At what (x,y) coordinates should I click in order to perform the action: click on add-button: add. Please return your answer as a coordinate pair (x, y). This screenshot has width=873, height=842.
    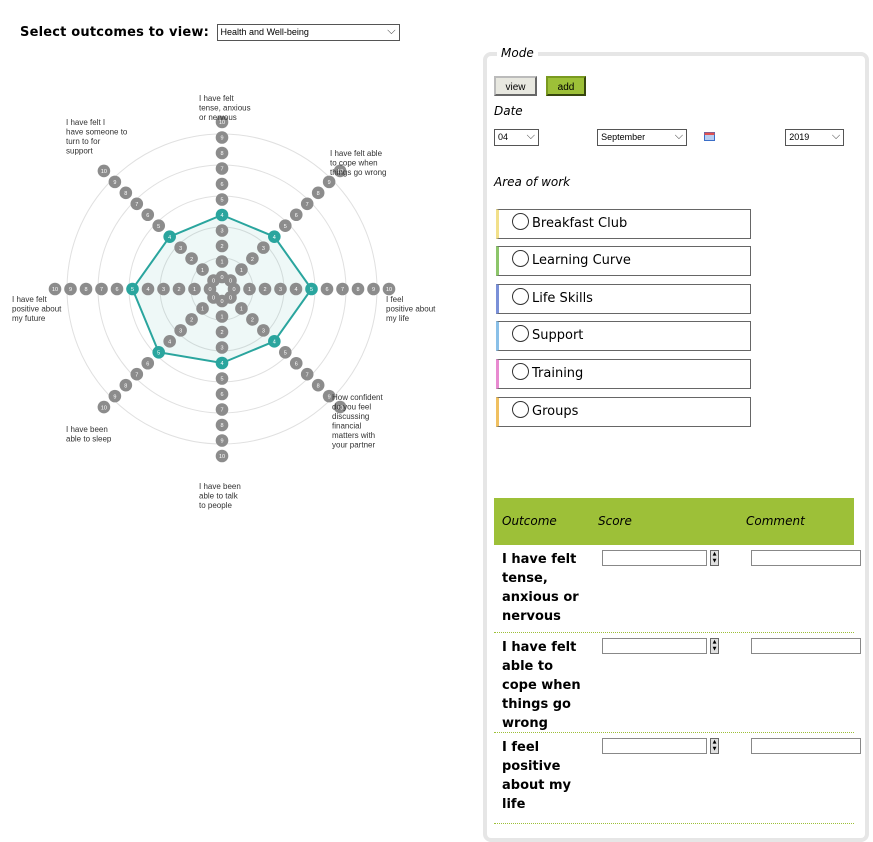
    Looking at the image, I should click on (566, 86).